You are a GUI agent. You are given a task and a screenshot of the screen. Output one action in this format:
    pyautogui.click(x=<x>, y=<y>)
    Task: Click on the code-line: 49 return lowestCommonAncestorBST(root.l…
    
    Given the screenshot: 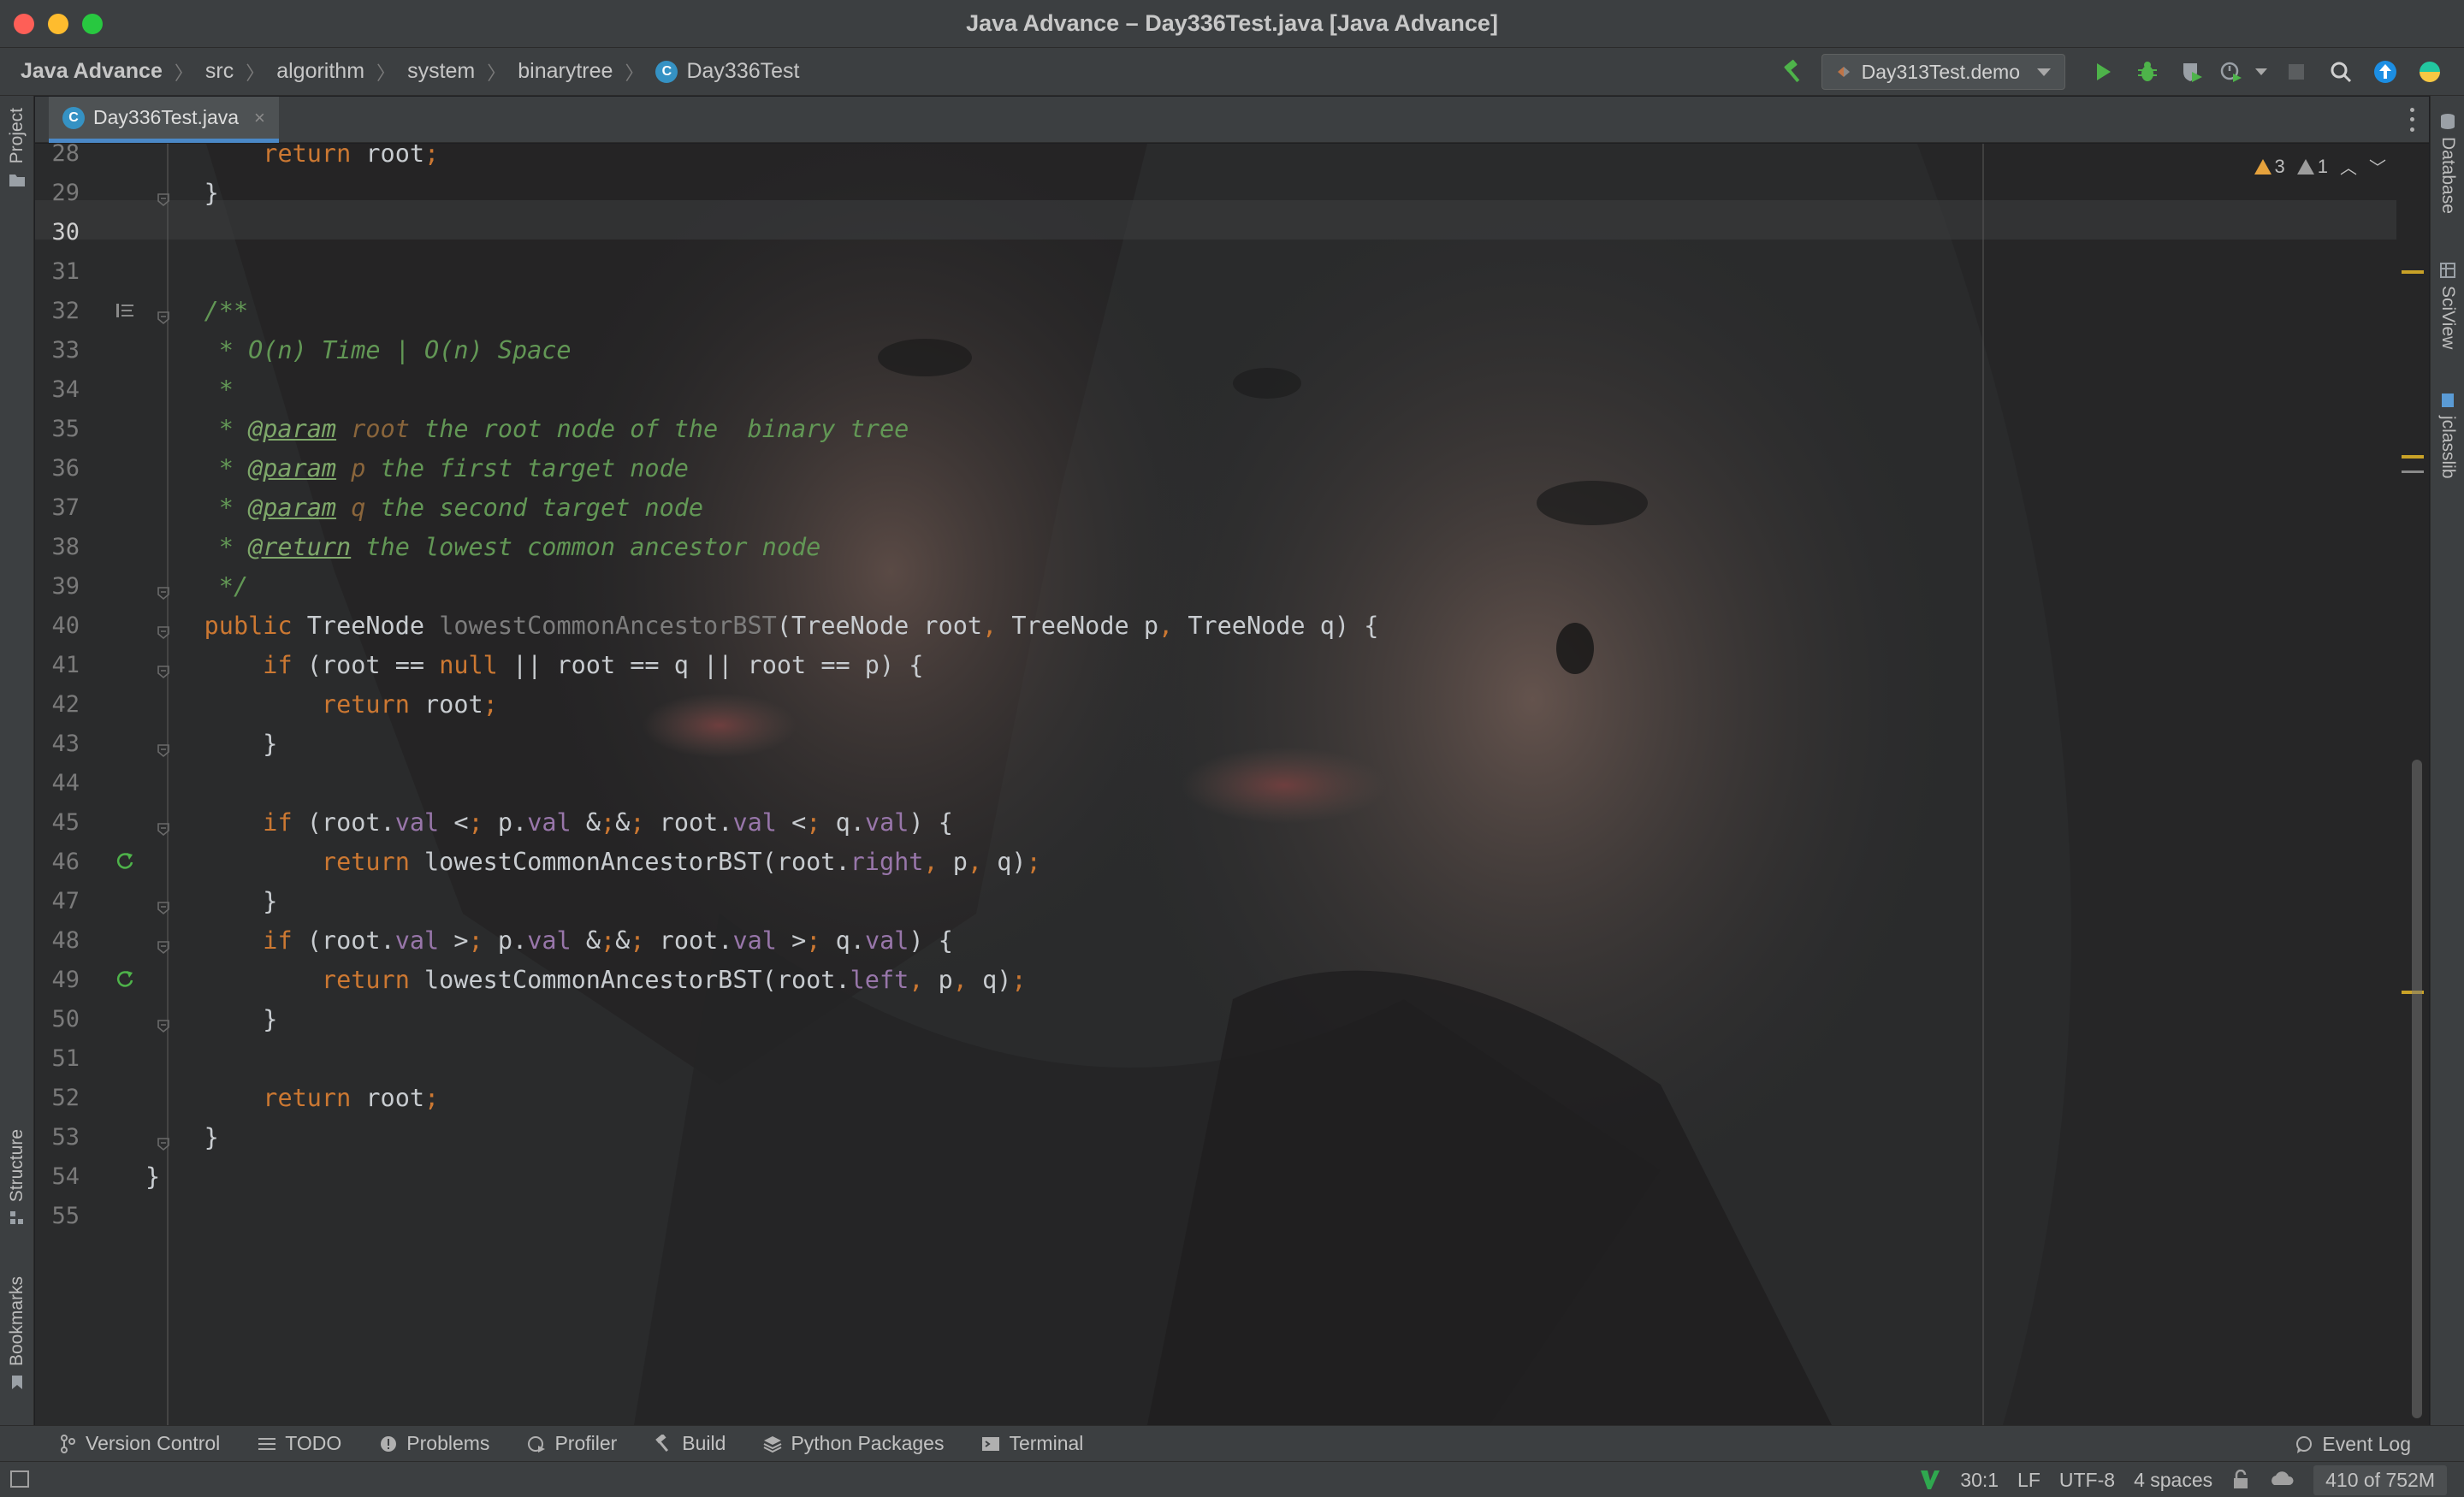 What is the action you would take?
    pyautogui.click(x=1215, y=980)
    